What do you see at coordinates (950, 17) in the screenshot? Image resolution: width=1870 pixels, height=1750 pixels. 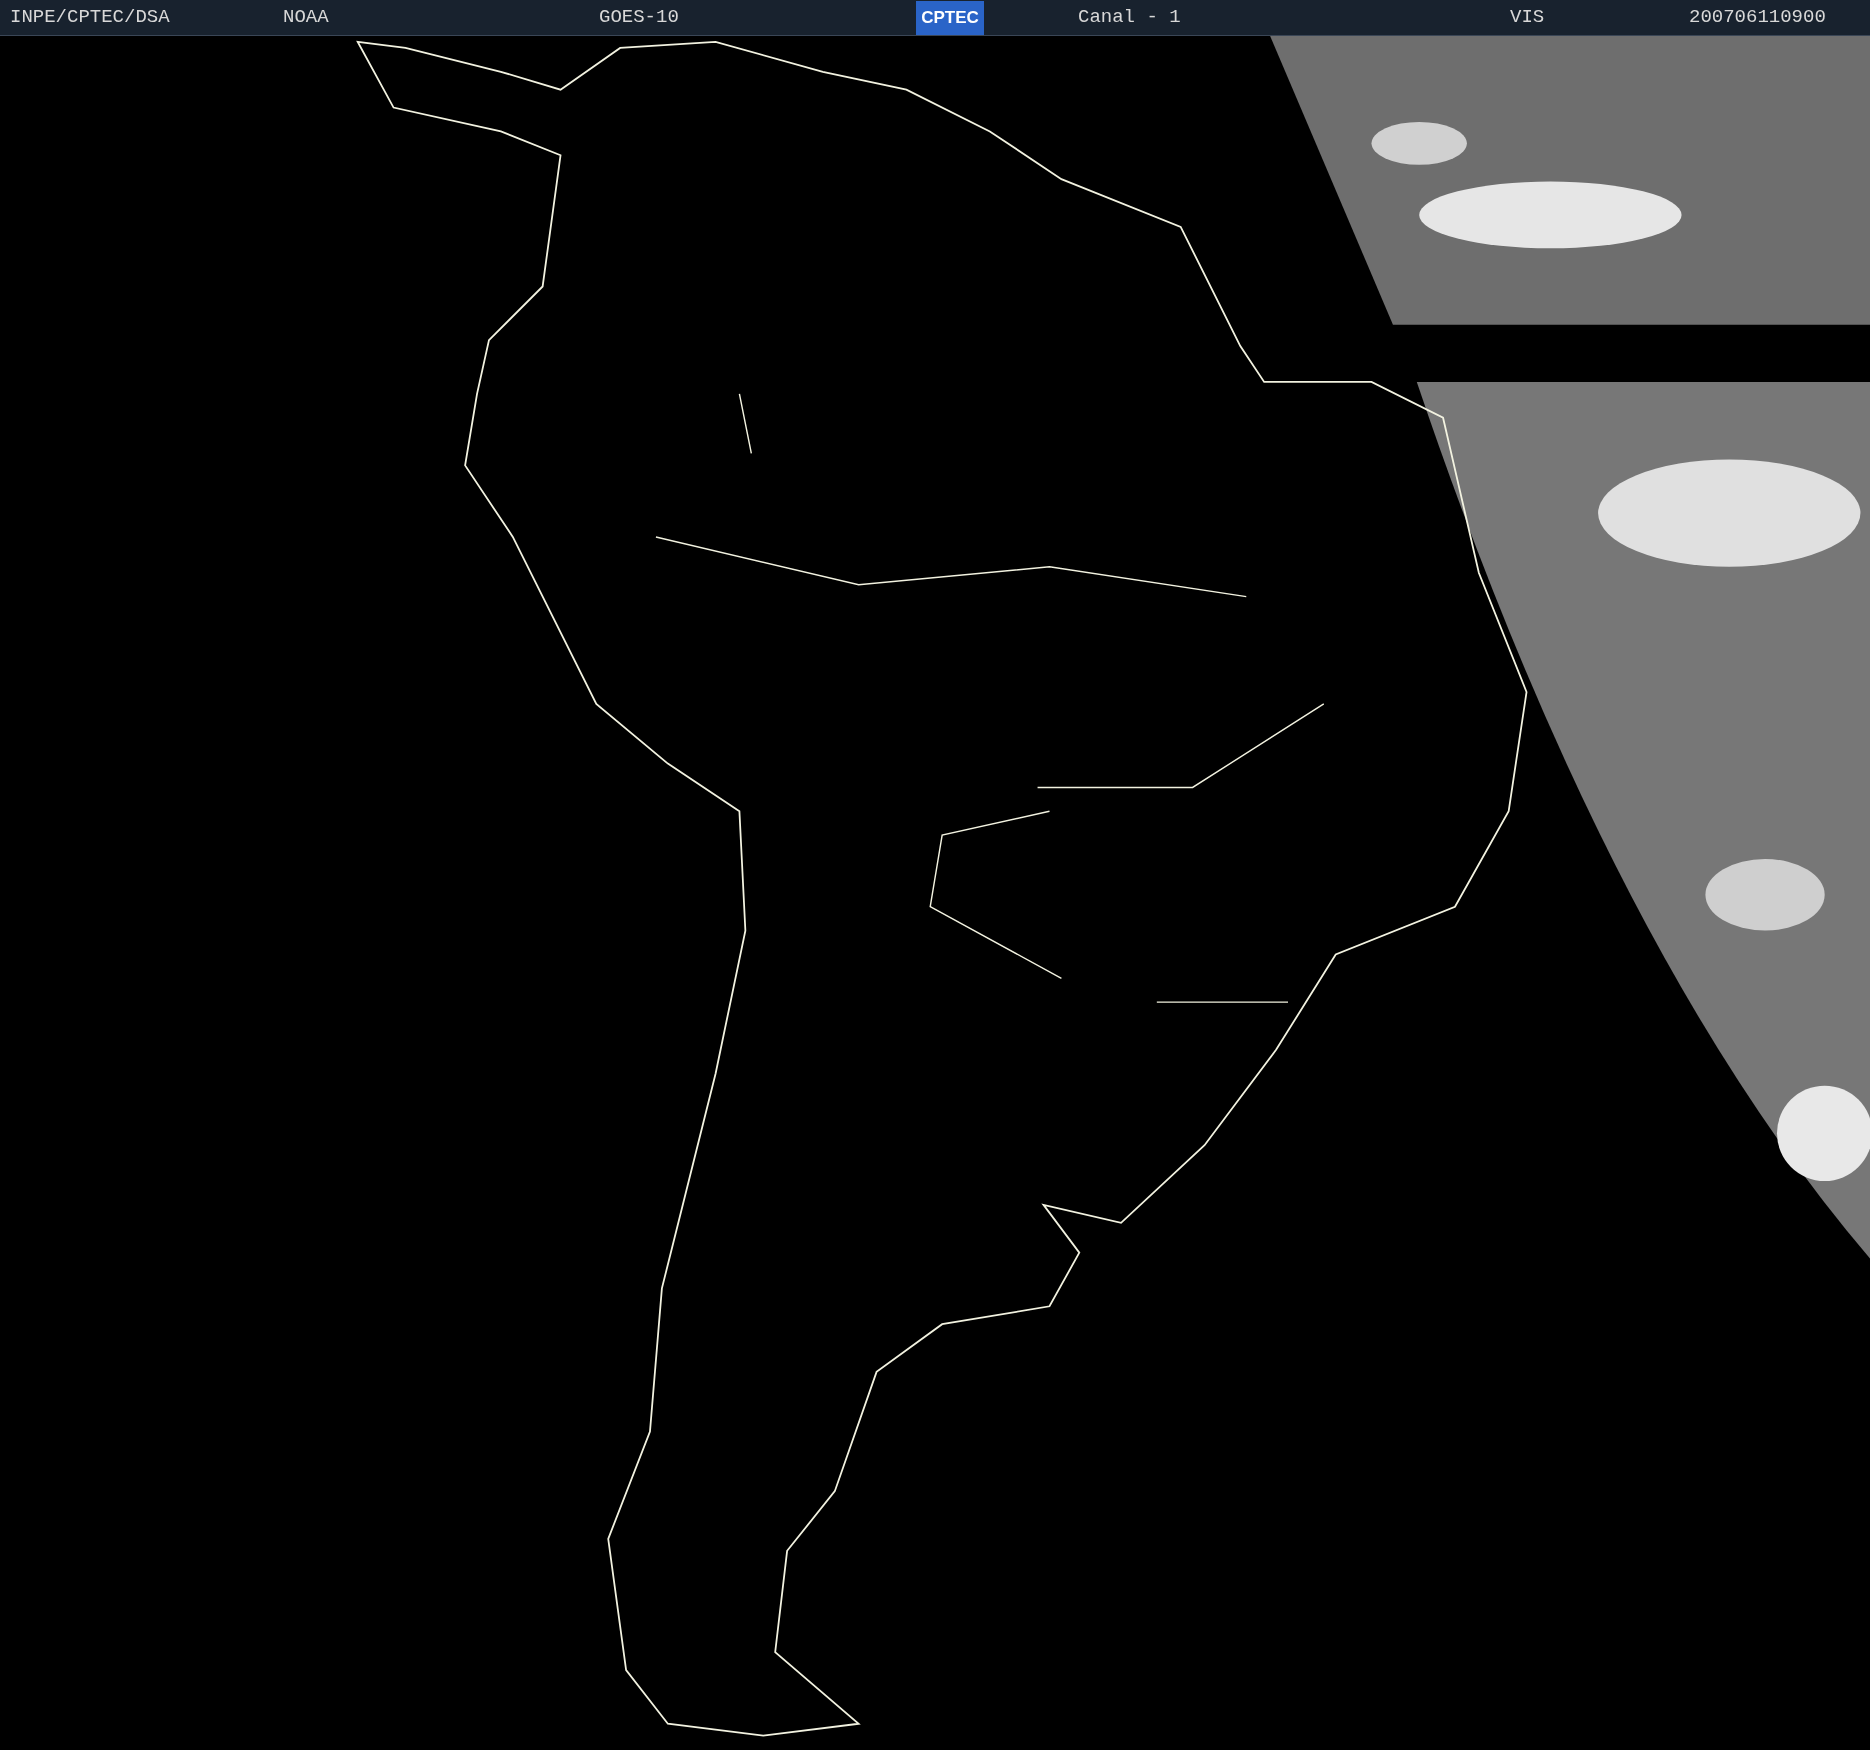 I see `logo: CPTEC` at bounding box center [950, 17].